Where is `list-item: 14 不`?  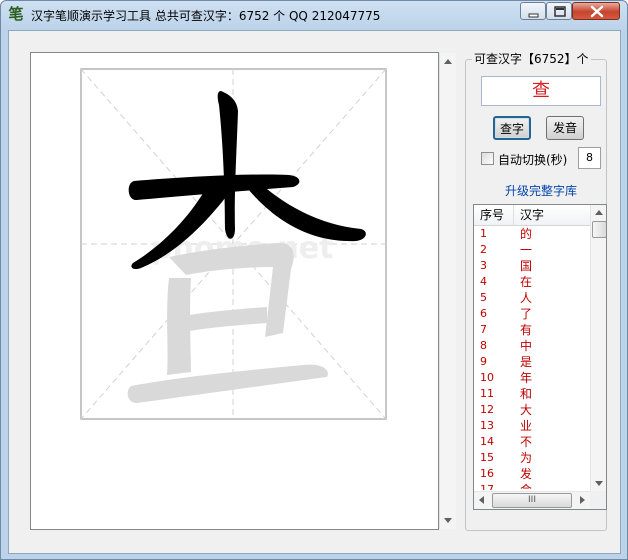
list-item: 14 不 is located at coordinates (532, 442).